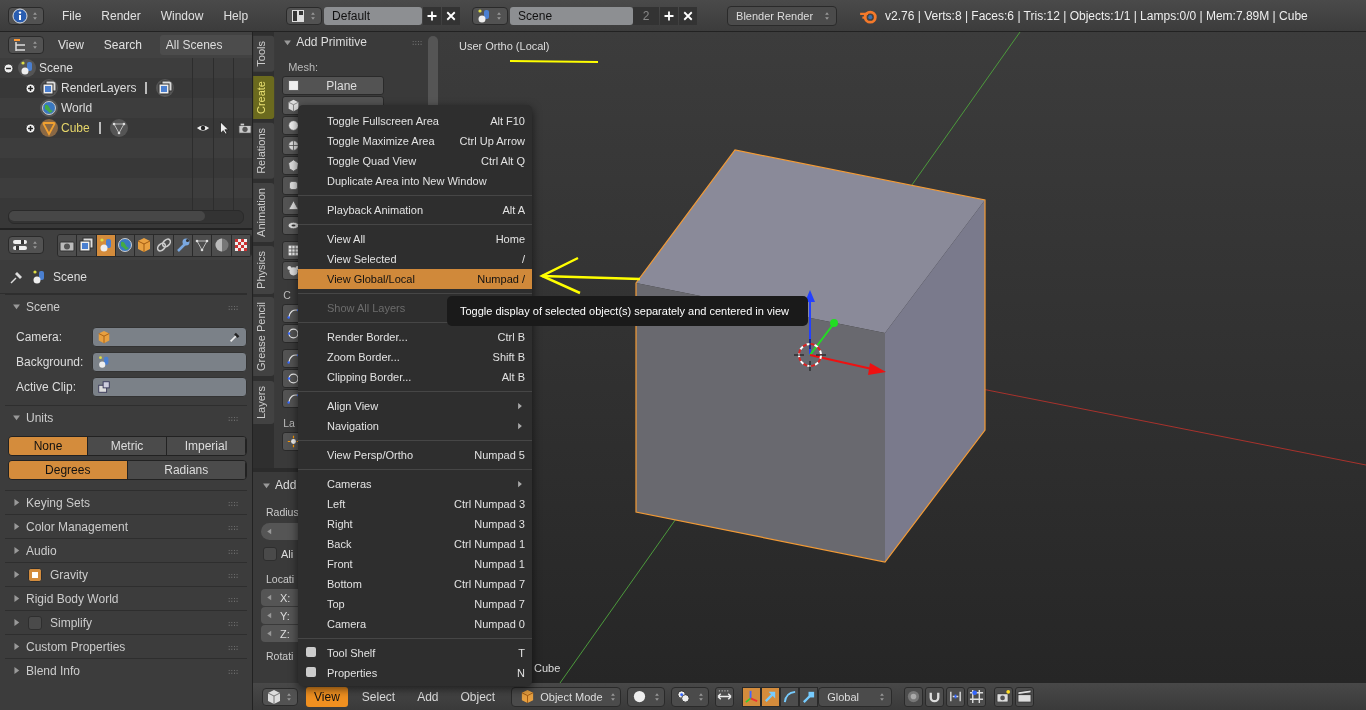 This screenshot has width=1366, height=710. I want to click on render-engine-dropdown: Blender Render, so click(782, 15).